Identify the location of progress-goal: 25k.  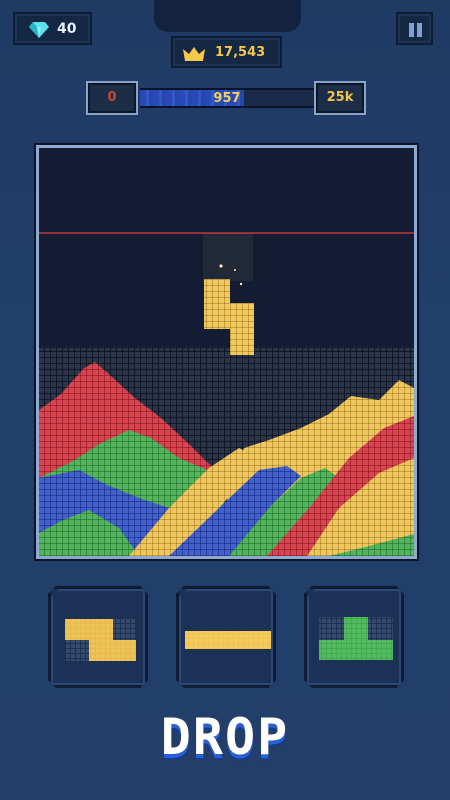
(340, 98).